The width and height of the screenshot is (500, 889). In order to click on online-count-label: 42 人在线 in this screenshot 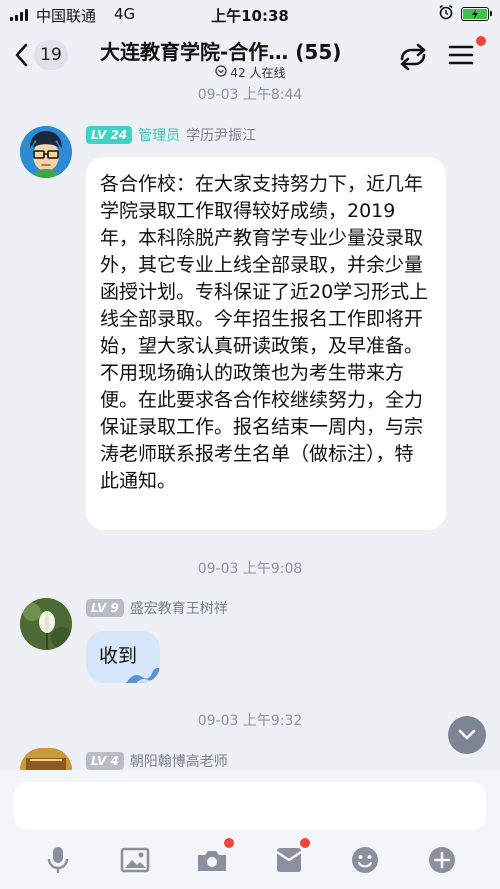, I will do `click(258, 73)`.